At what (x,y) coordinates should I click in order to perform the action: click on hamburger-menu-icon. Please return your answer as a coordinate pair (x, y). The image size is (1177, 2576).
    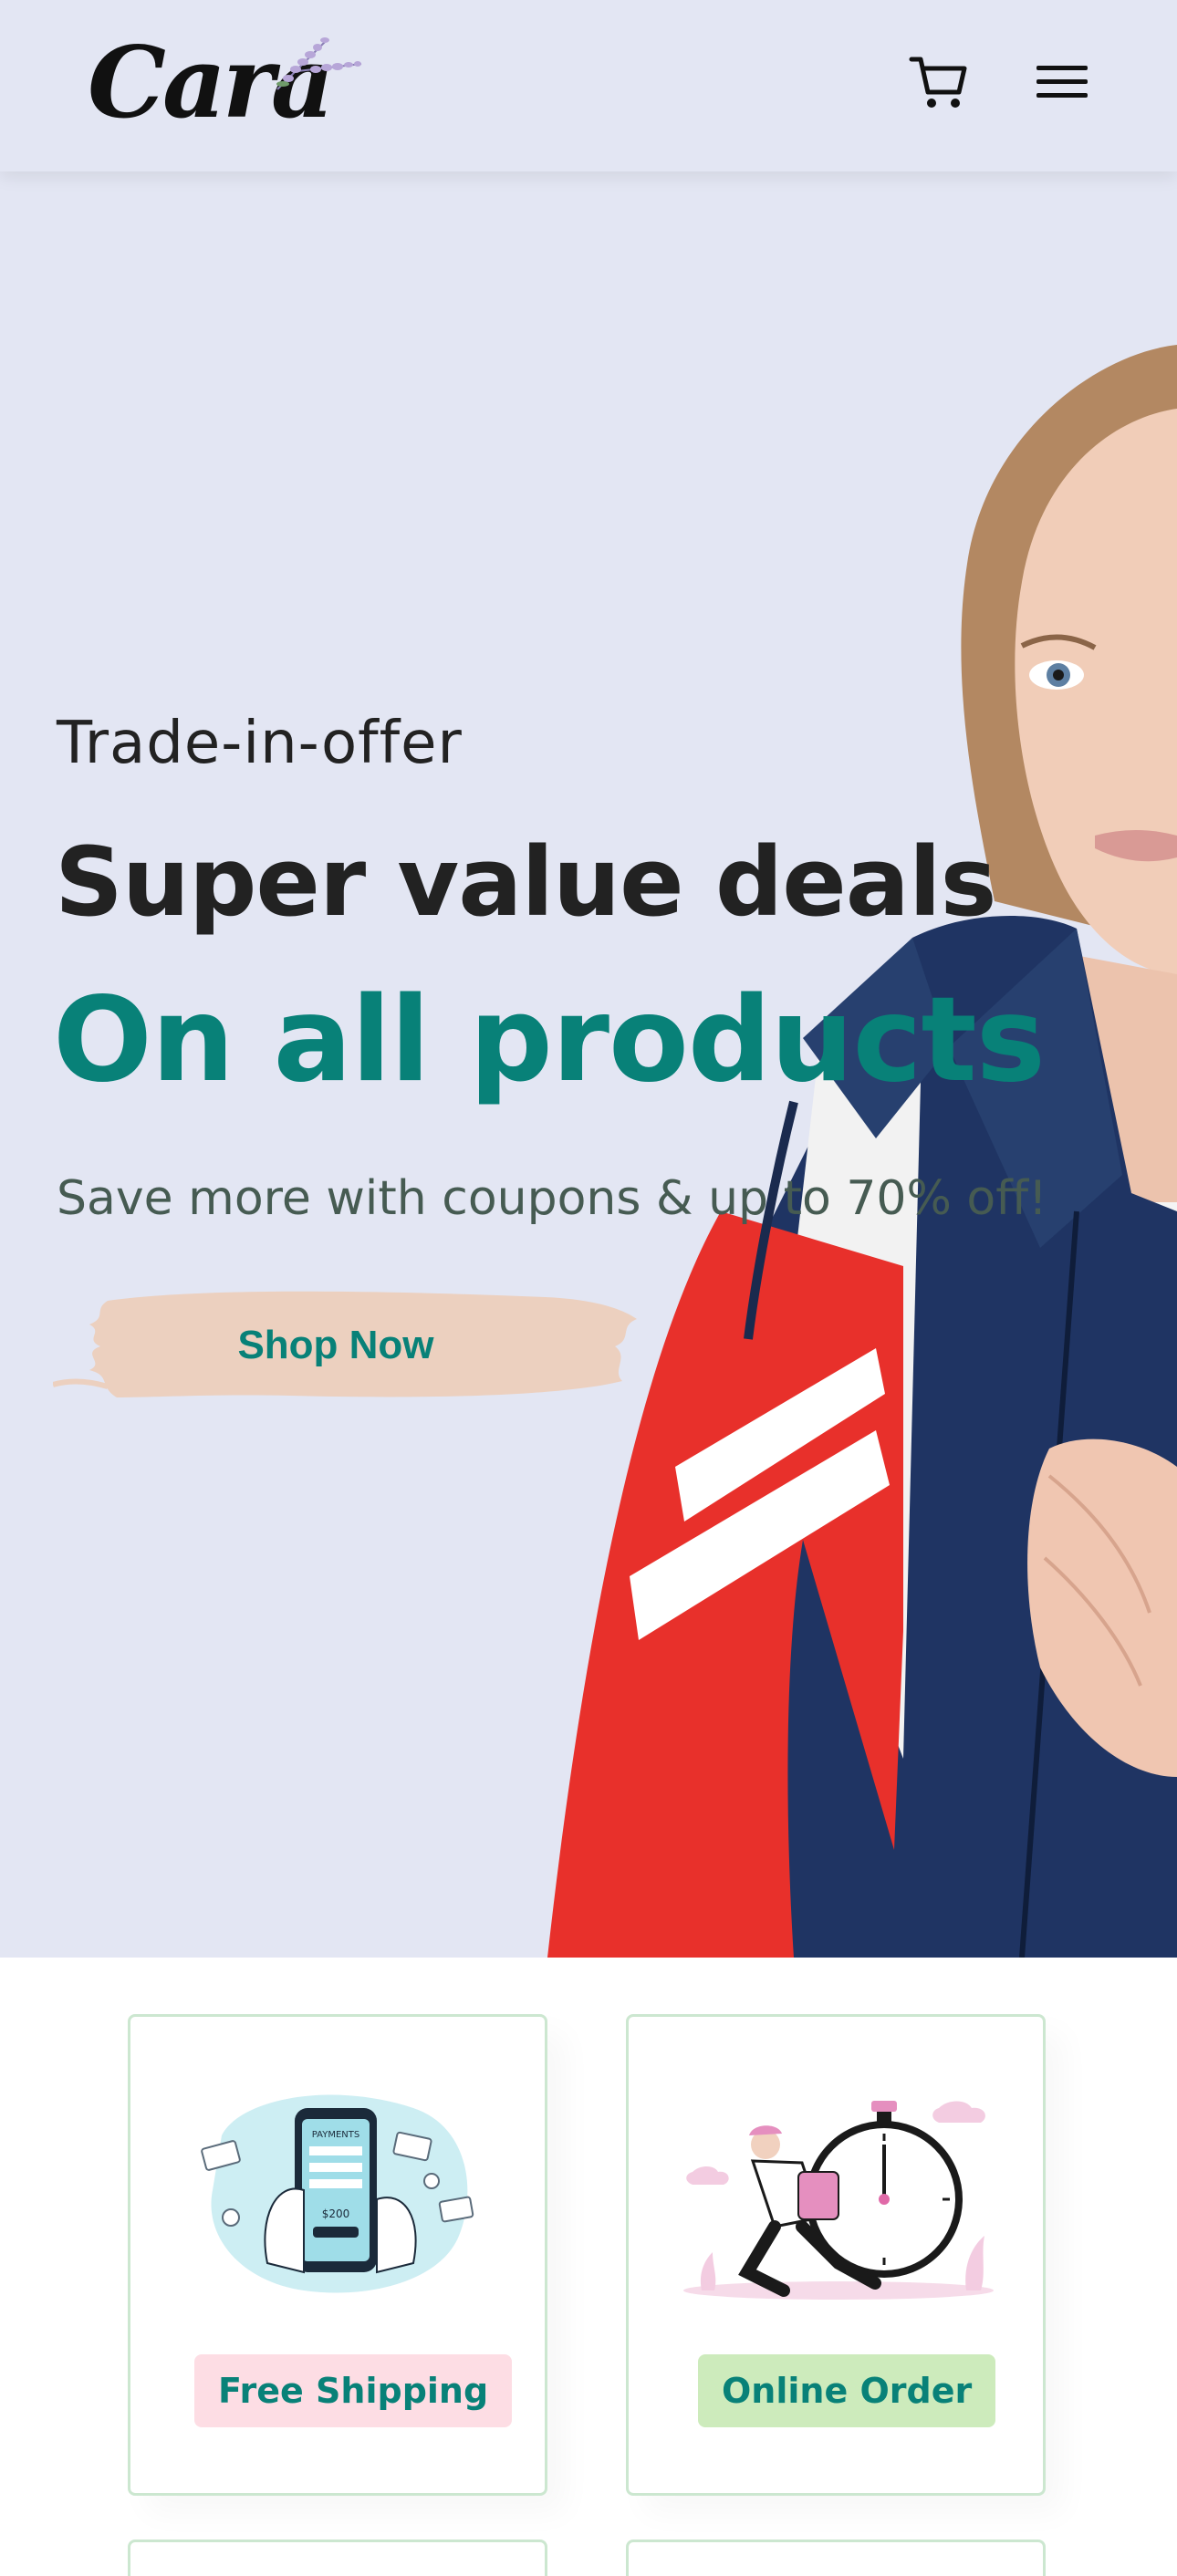
    Looking at the image, I should click on (1062, 82).